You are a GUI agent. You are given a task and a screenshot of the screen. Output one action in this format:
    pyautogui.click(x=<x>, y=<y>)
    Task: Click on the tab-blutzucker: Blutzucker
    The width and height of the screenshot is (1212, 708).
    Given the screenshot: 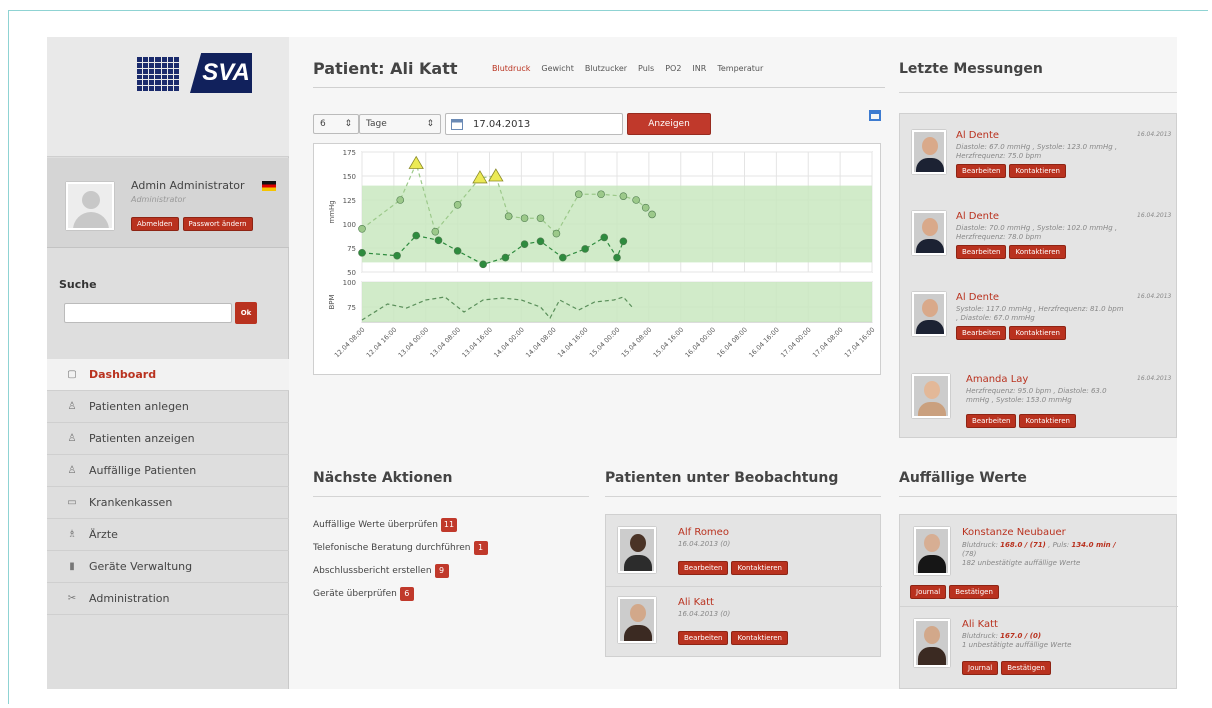 What is the action you would take?
    pyautogui.click(x=606, y=68)
    